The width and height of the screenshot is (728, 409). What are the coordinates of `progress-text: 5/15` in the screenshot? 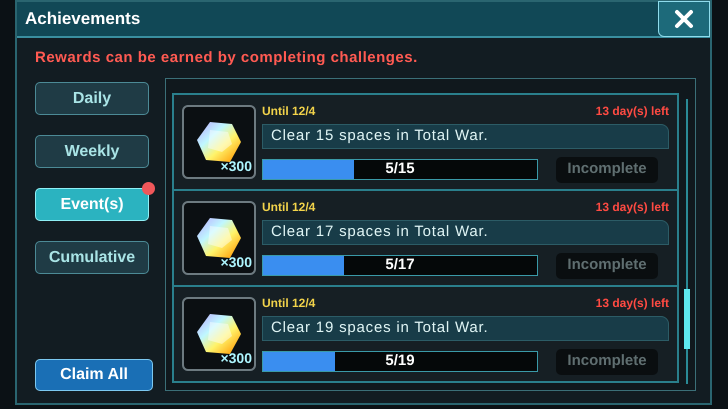 It's located at (400, 169).